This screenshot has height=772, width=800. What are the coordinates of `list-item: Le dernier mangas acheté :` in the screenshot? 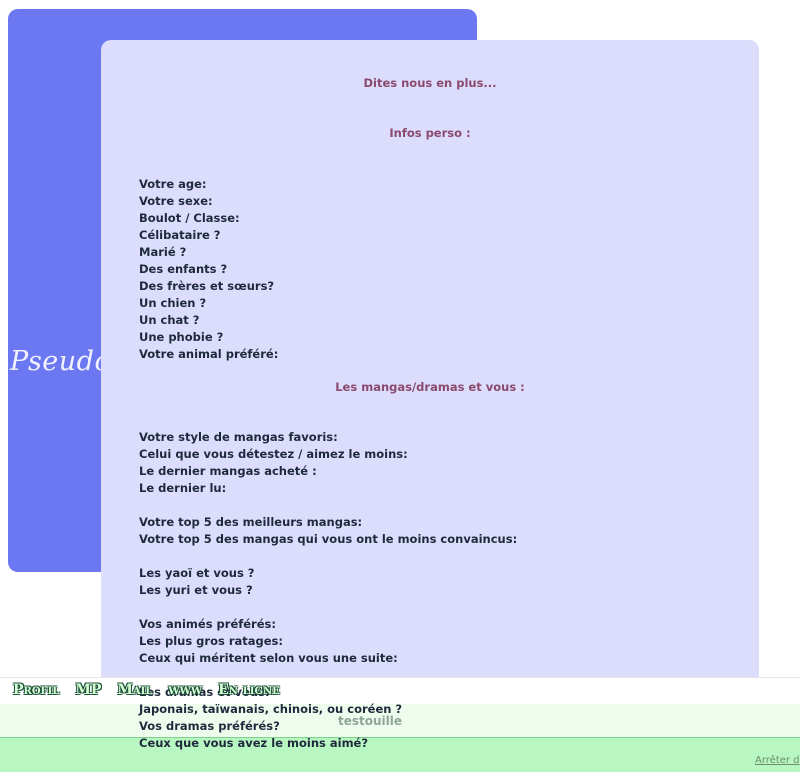 It's located at (228, 471).